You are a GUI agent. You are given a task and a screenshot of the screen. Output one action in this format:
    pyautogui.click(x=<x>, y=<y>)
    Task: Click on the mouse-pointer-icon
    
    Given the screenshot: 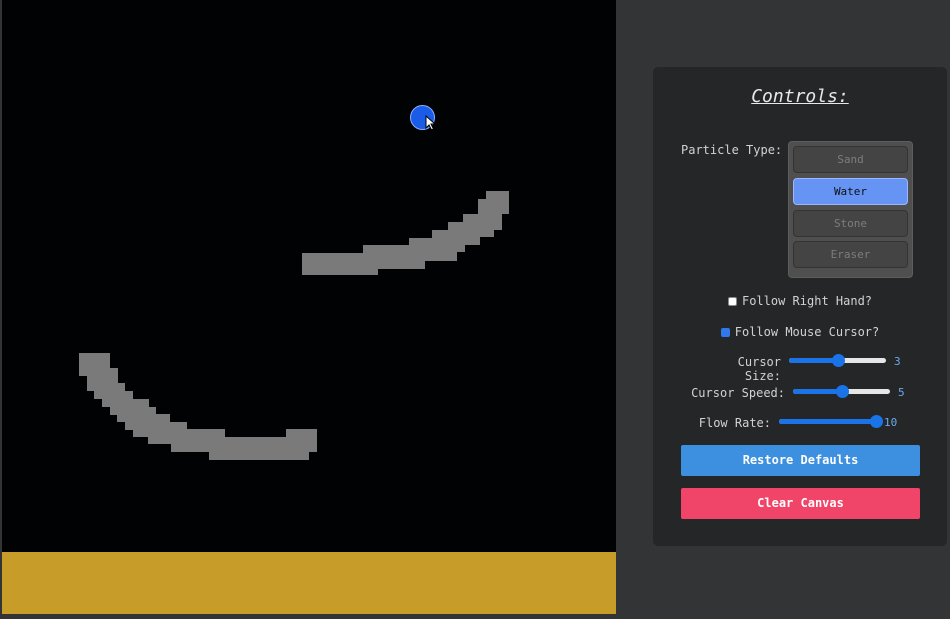 What is the action you would take?
    pyautogui.click(x=430, y=123)
    